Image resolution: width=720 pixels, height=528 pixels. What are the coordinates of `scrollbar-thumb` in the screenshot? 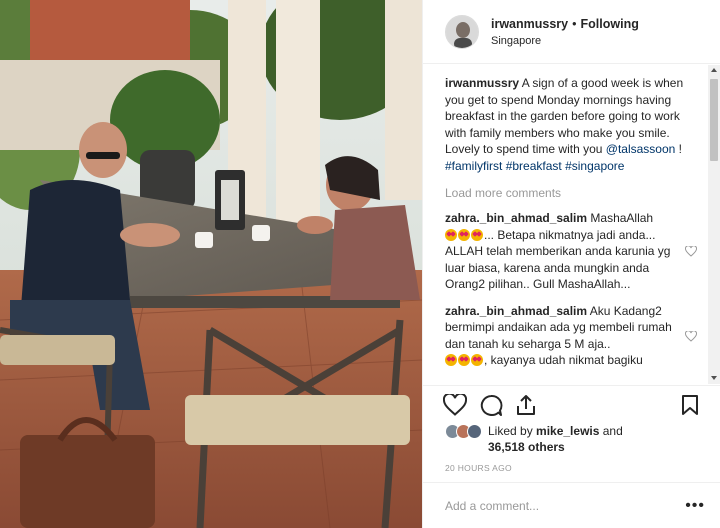 It's located at (714, 120).